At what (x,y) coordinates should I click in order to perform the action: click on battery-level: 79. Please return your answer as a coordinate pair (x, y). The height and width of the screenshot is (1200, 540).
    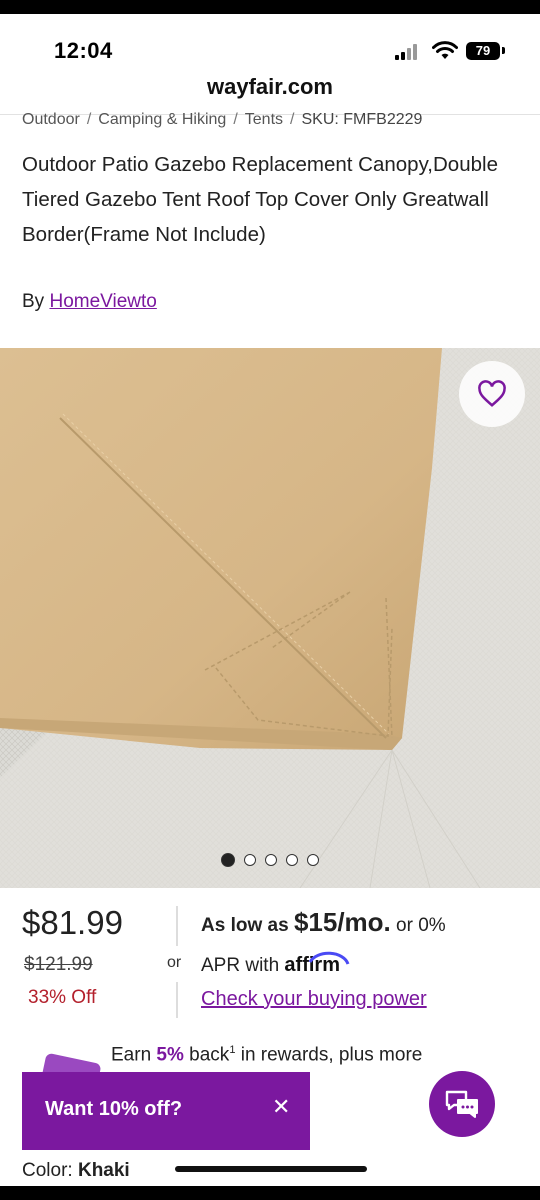
    Looking at the image, I should click on (483, 51).